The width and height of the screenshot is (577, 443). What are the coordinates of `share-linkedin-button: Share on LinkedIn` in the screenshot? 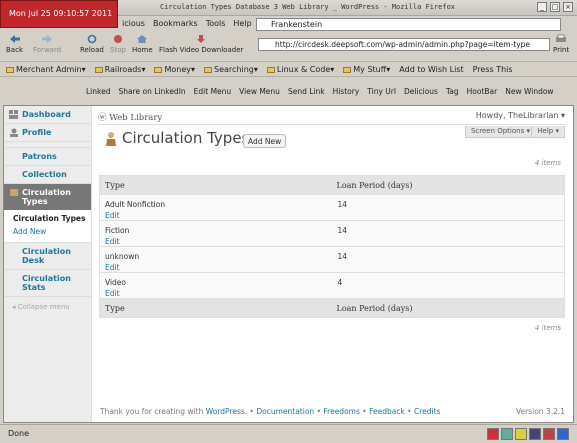 It's located at (151, 91).